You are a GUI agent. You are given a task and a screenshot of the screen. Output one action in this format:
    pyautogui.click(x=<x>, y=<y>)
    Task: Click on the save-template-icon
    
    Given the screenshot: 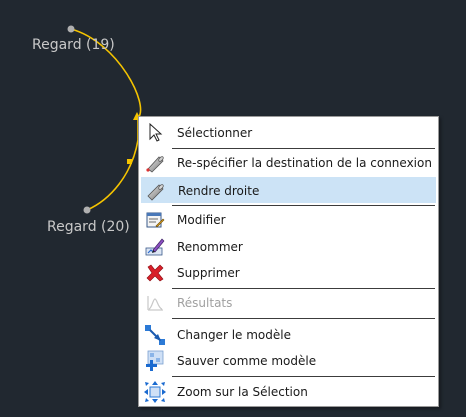 What is the action you would take?
    pyautogui.click(x=155, y=361)
    